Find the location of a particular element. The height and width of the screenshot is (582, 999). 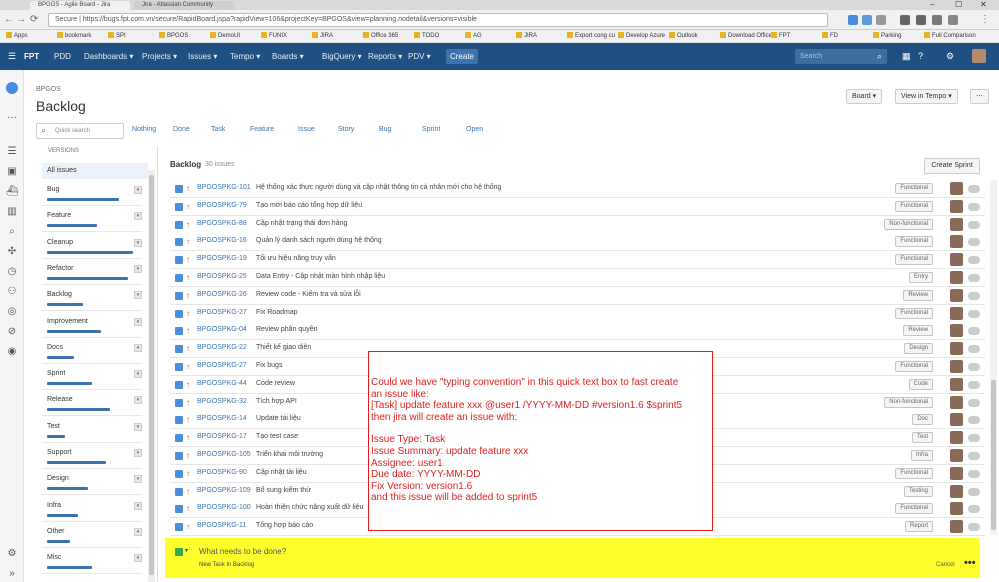

issue-summary: Cập nhật tài liệu is located at coordinates (281, 472).